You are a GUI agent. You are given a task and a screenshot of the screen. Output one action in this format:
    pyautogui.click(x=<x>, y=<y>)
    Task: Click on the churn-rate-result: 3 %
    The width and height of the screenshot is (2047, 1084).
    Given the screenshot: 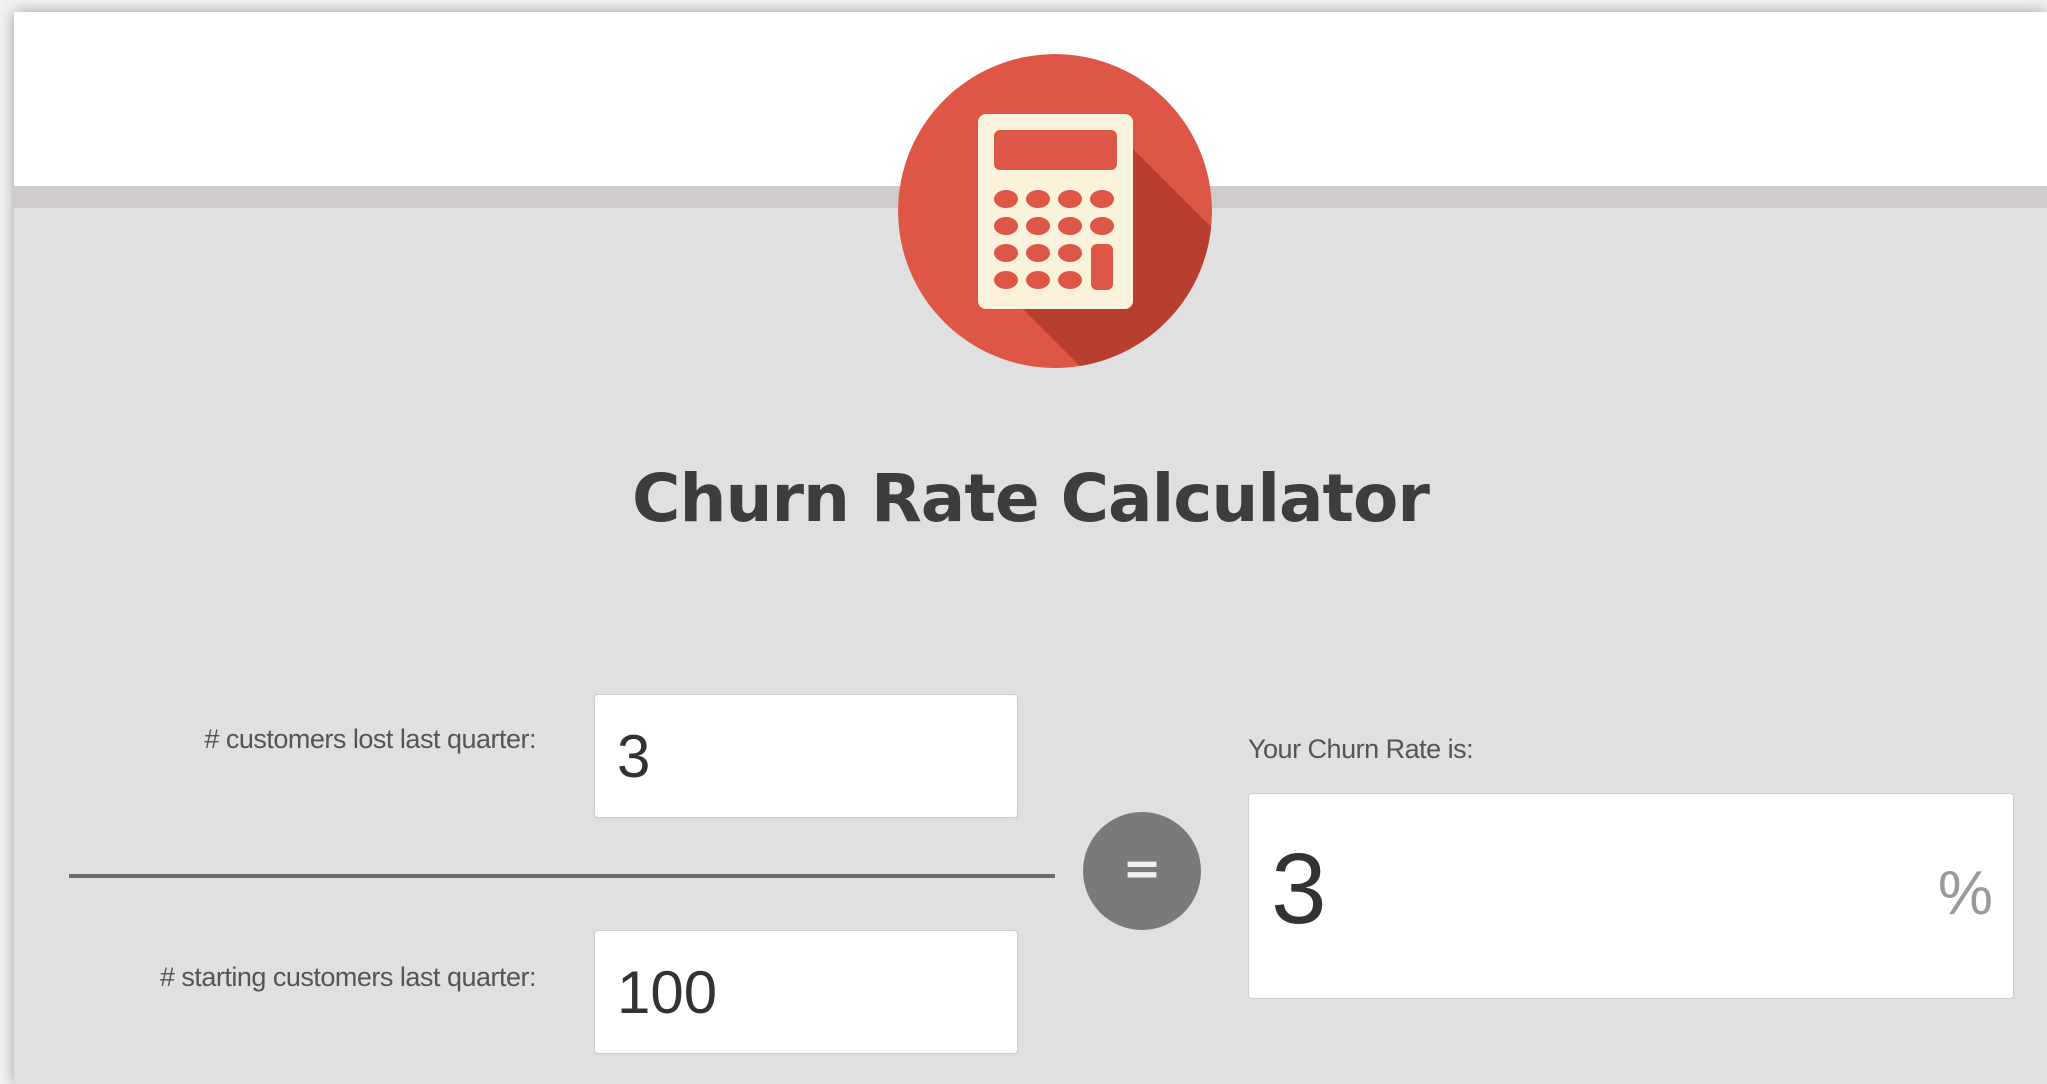 What is the action you would take?
    pyautogui.click(x=1631, y=896)
    